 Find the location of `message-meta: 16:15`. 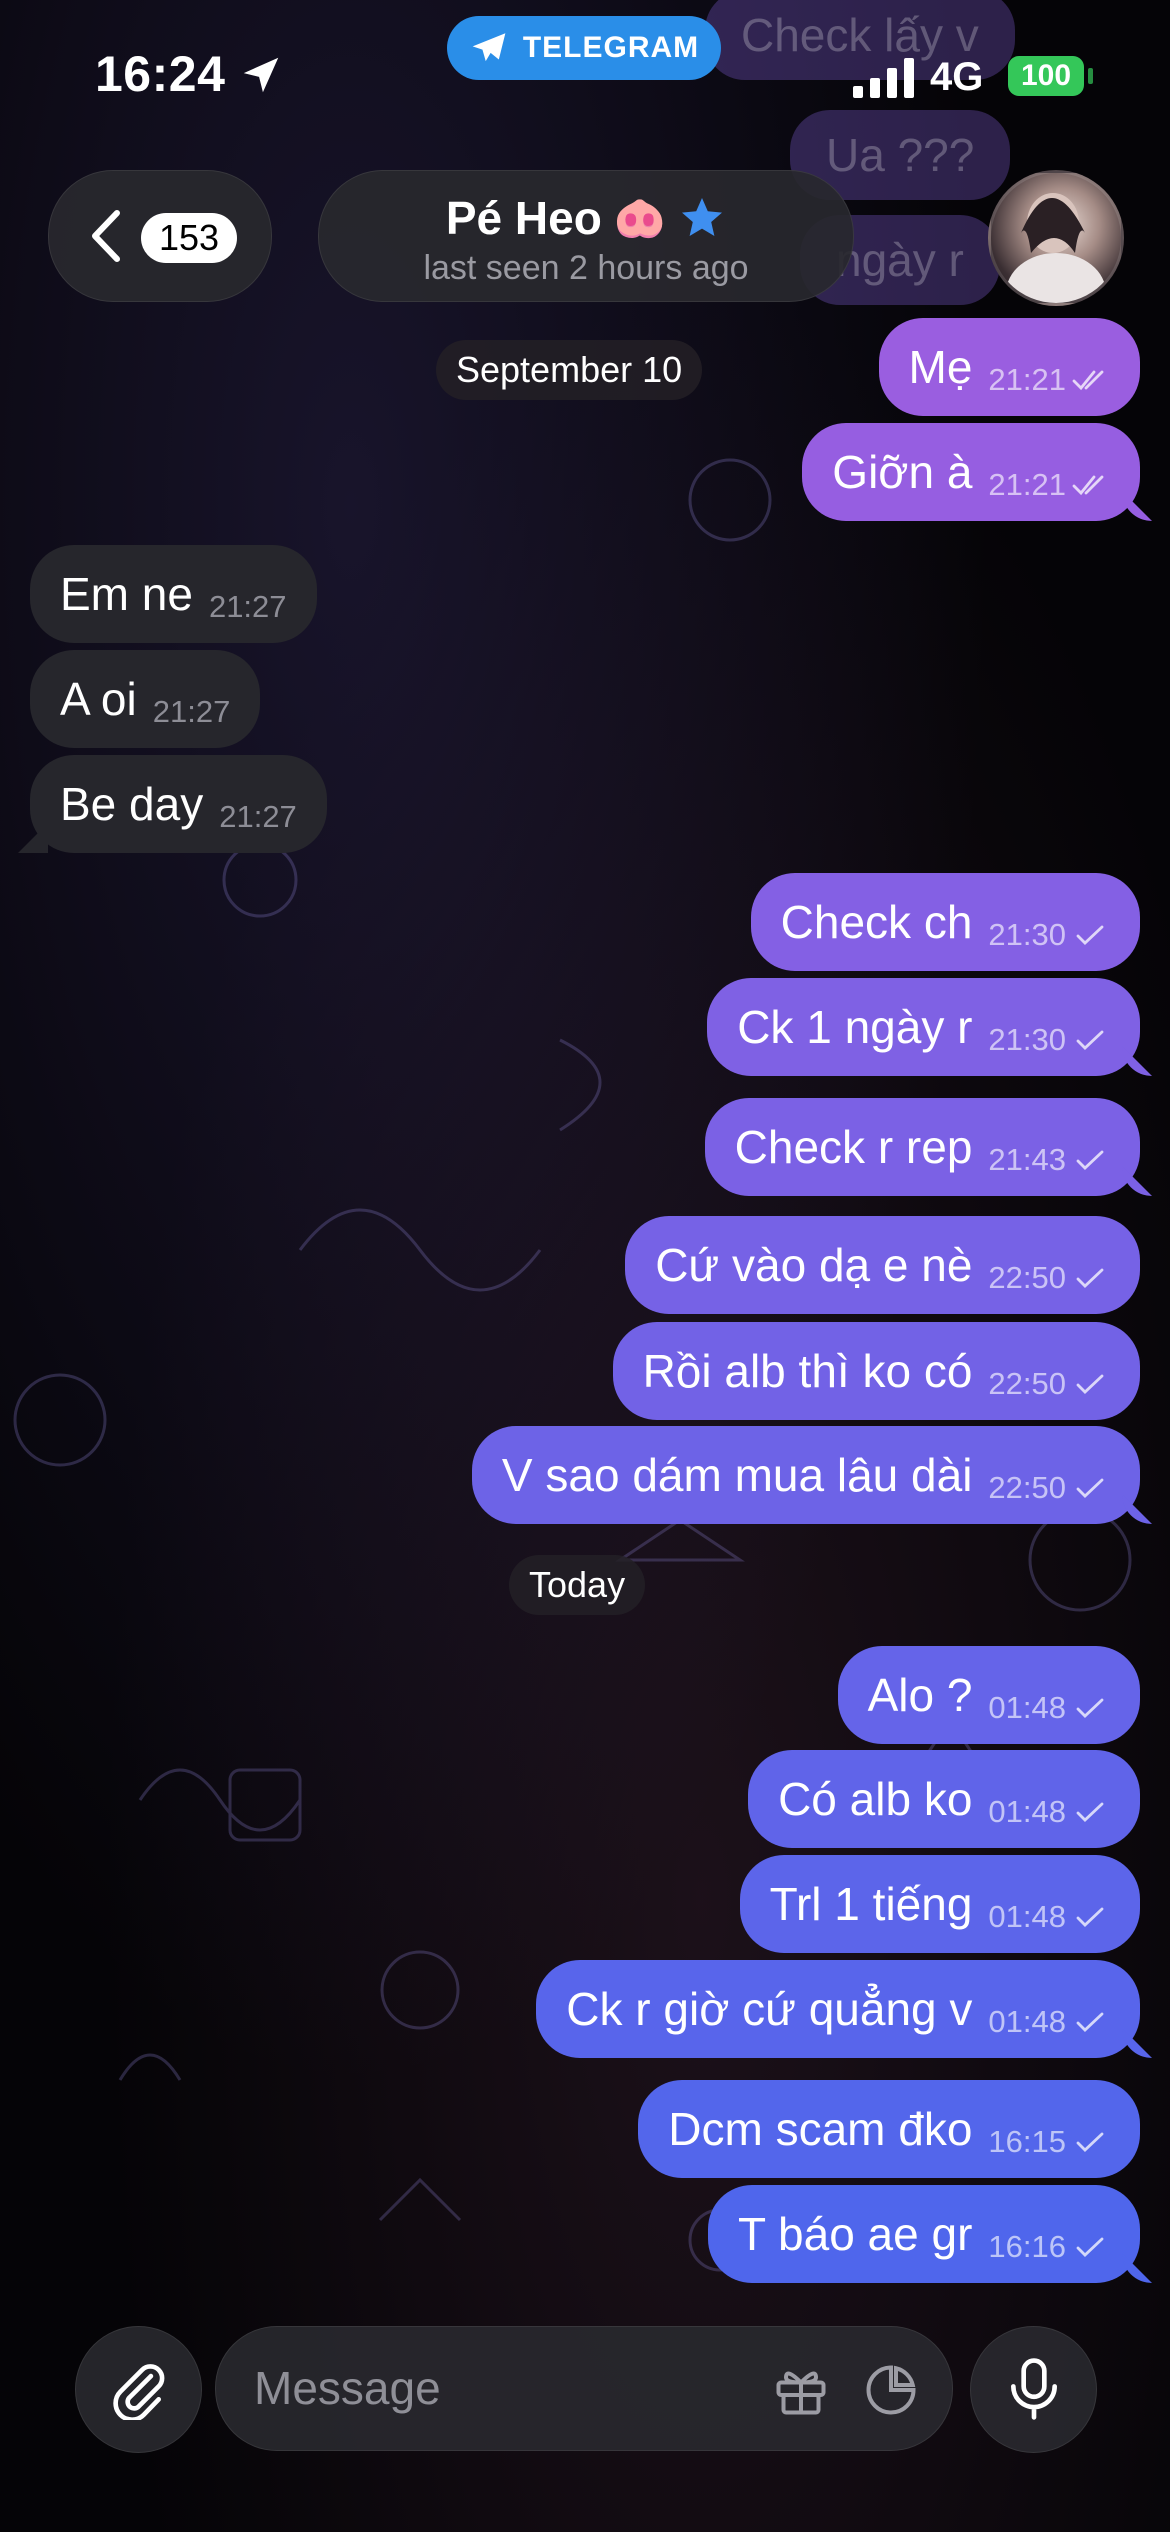

message-meta: 16:15 is located at coordinates (1049, 2142).